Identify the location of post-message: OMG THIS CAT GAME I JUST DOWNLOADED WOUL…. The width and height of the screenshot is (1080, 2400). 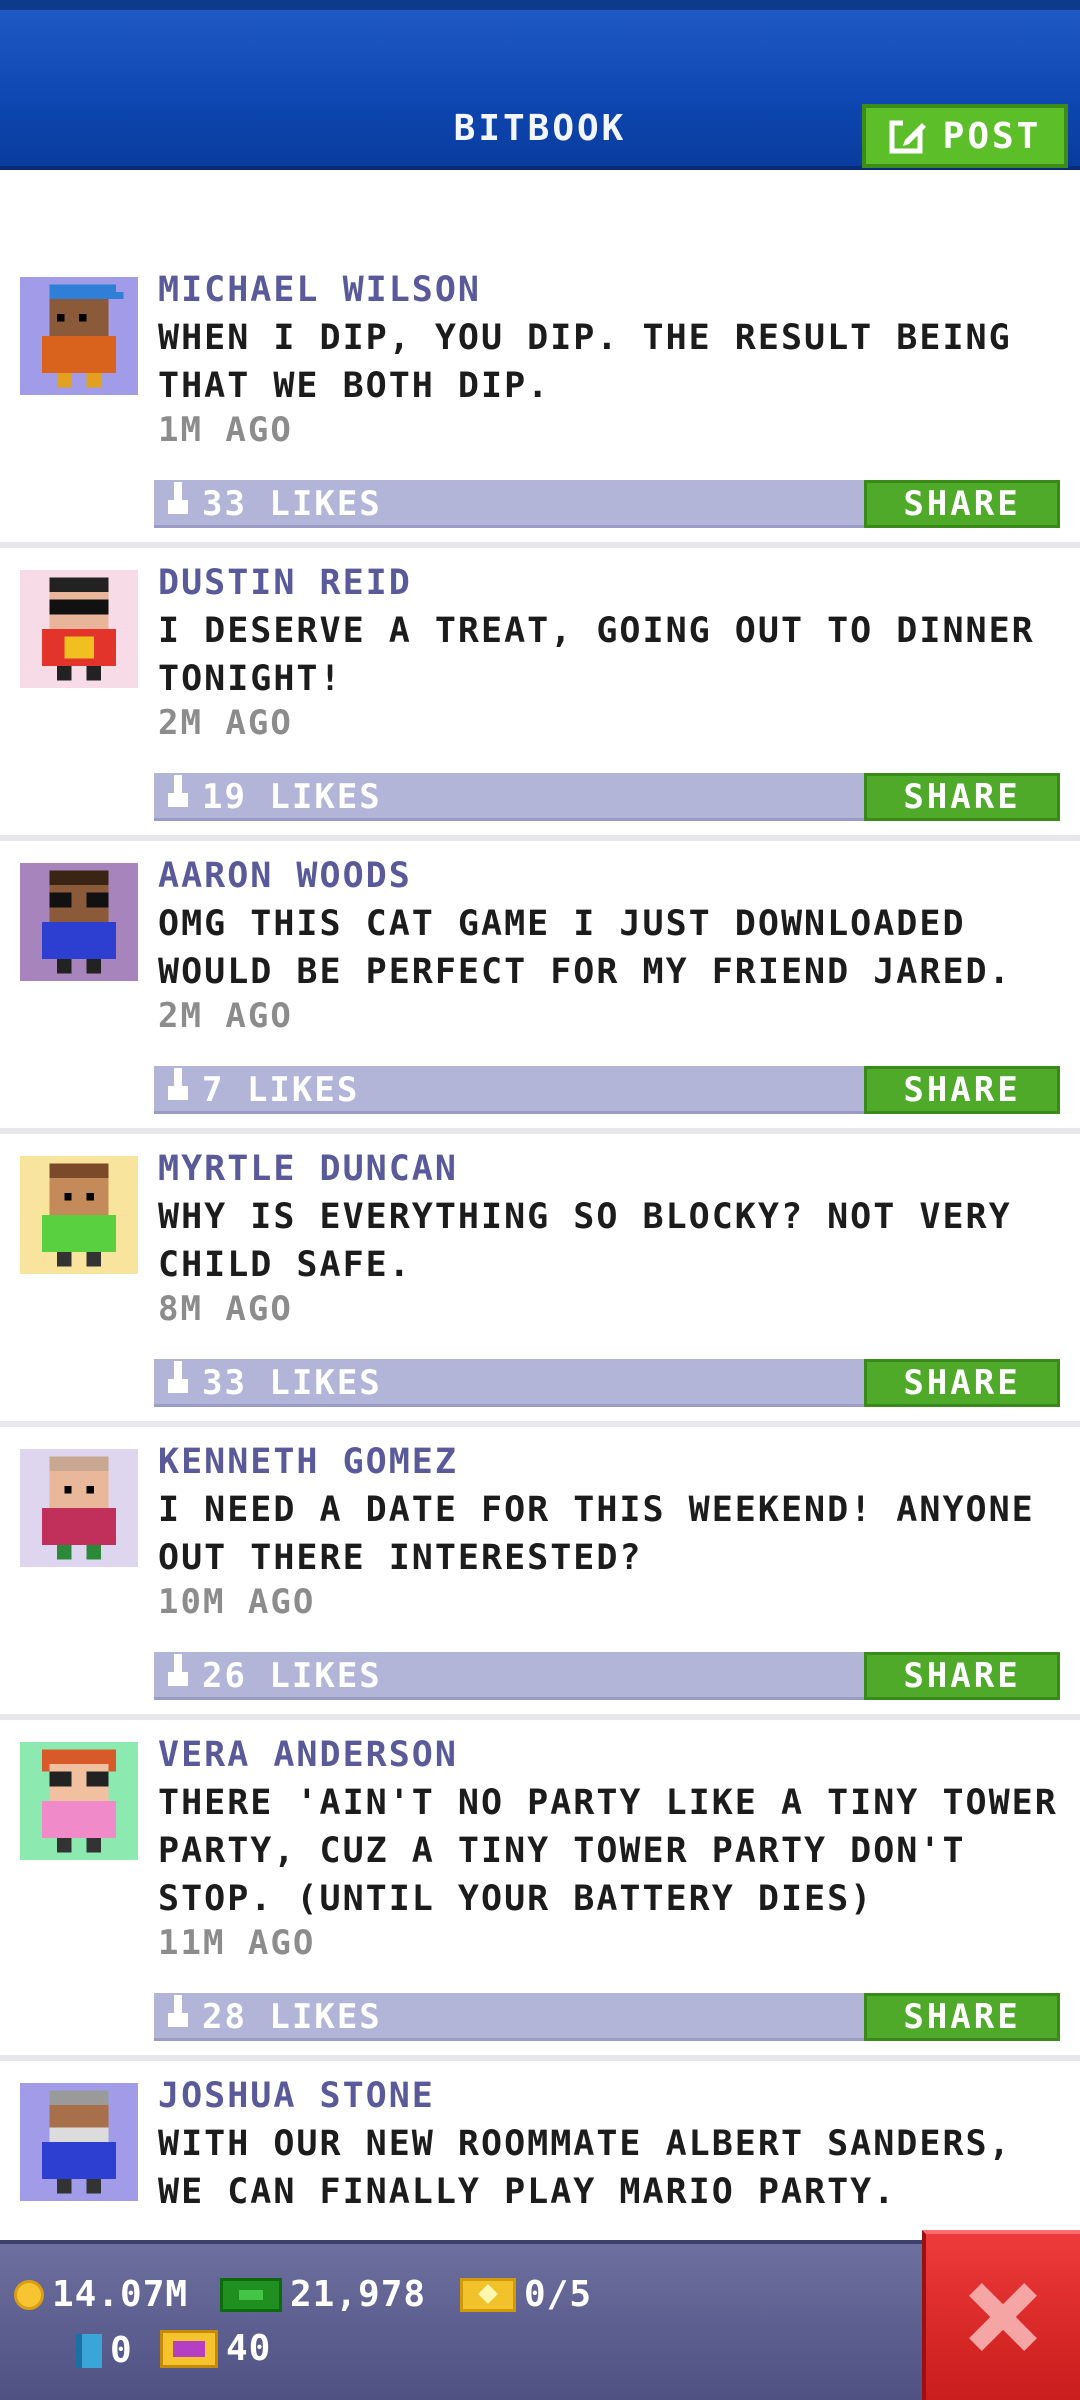
(585, 948).